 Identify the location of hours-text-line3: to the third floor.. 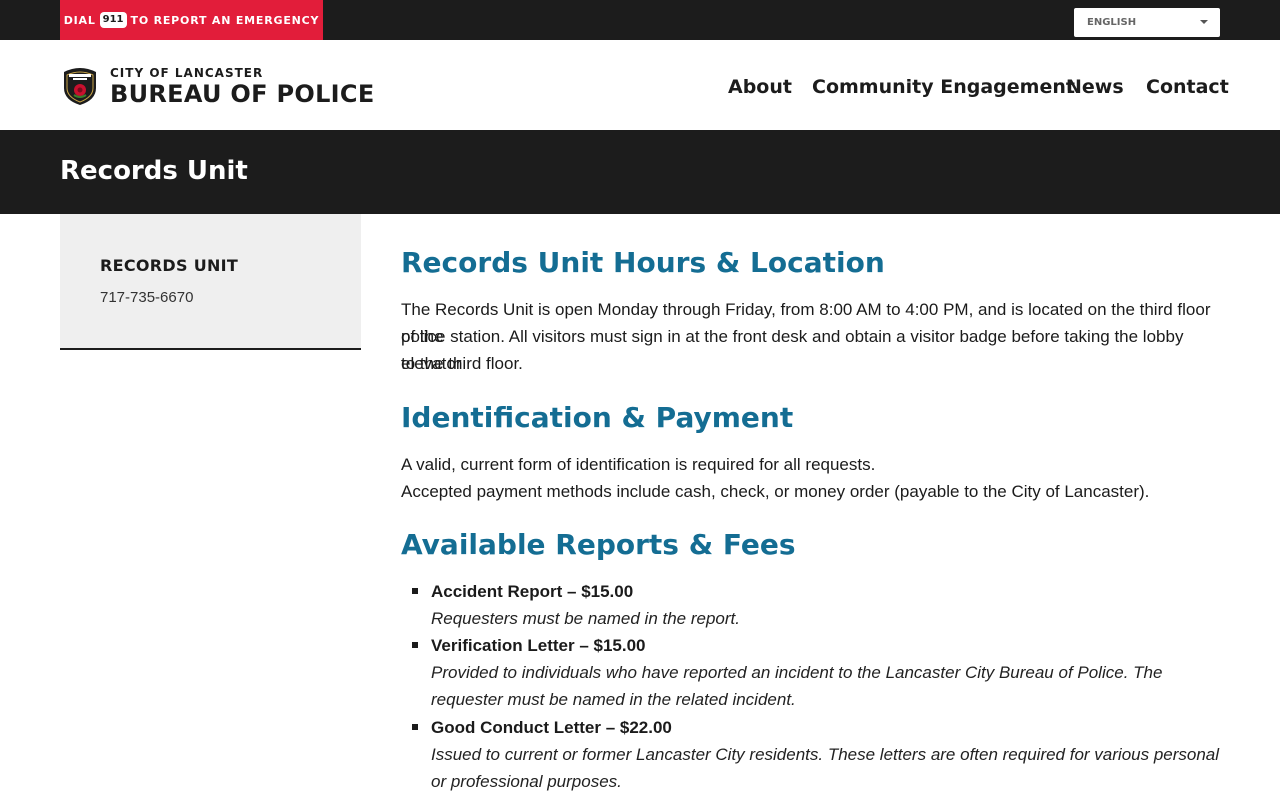
(462, 363).